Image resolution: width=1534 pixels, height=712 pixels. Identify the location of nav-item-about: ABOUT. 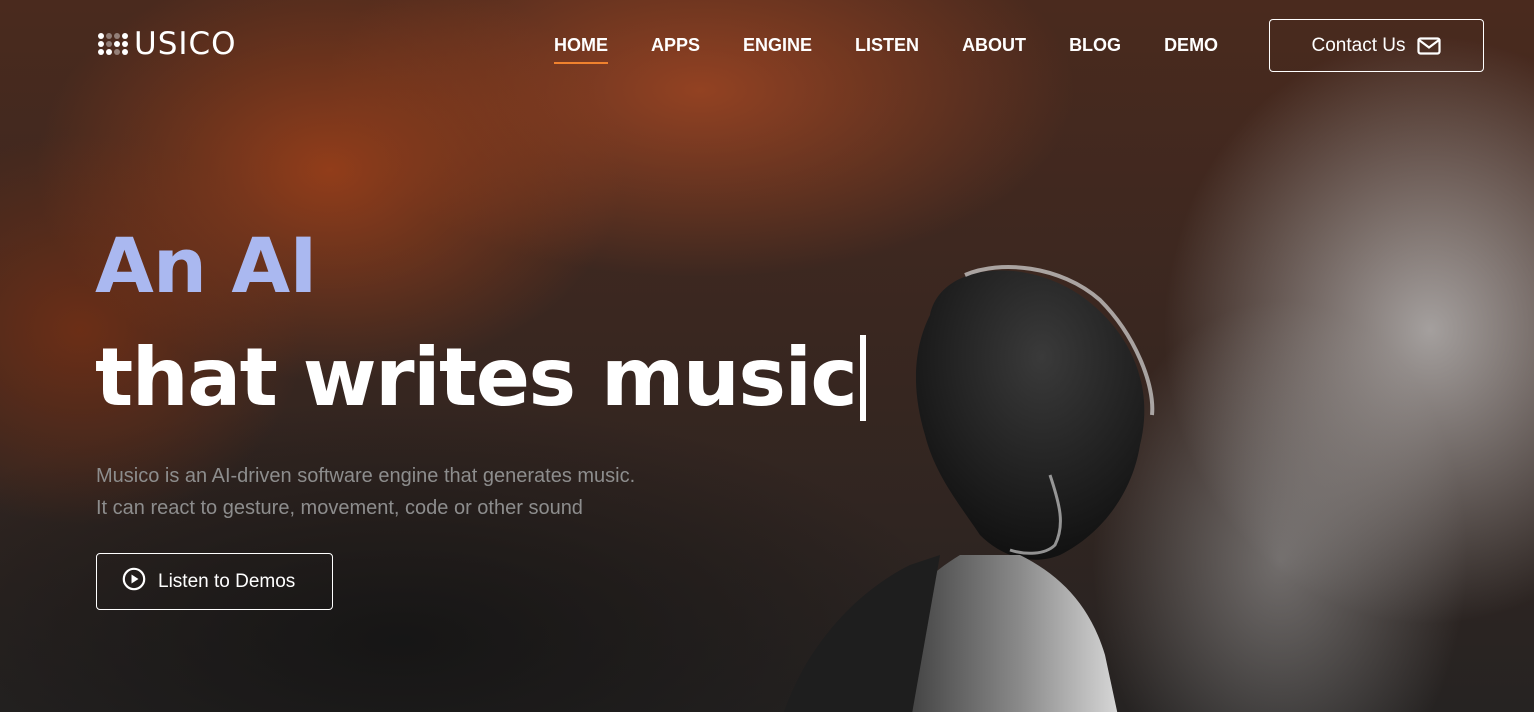
(994, 45).